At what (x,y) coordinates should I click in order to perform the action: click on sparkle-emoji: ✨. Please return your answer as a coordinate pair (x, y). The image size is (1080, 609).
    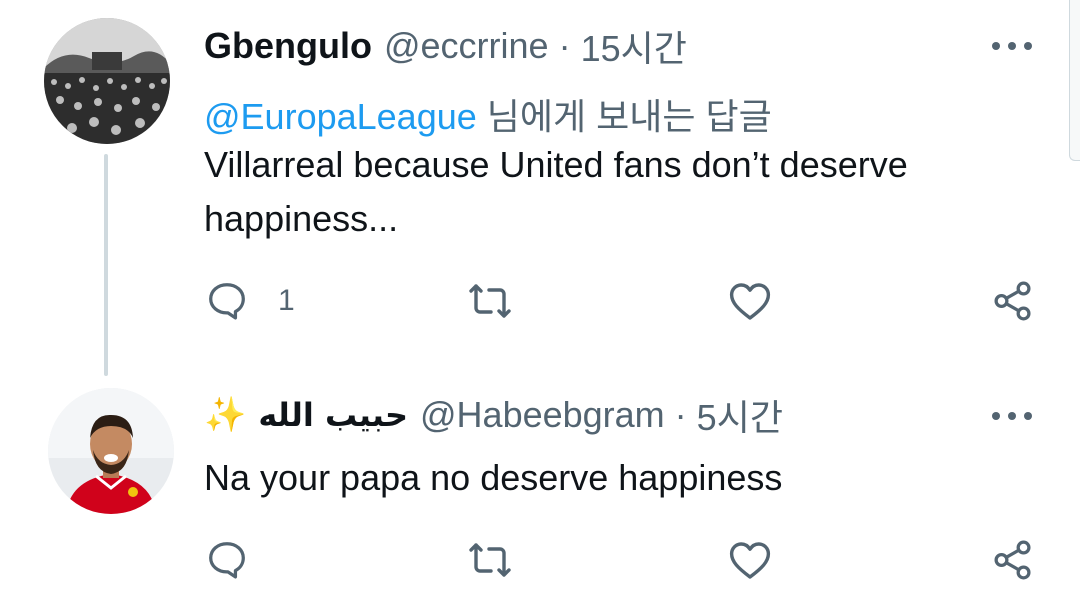
    Looking at the image, I should click on (225, 415).